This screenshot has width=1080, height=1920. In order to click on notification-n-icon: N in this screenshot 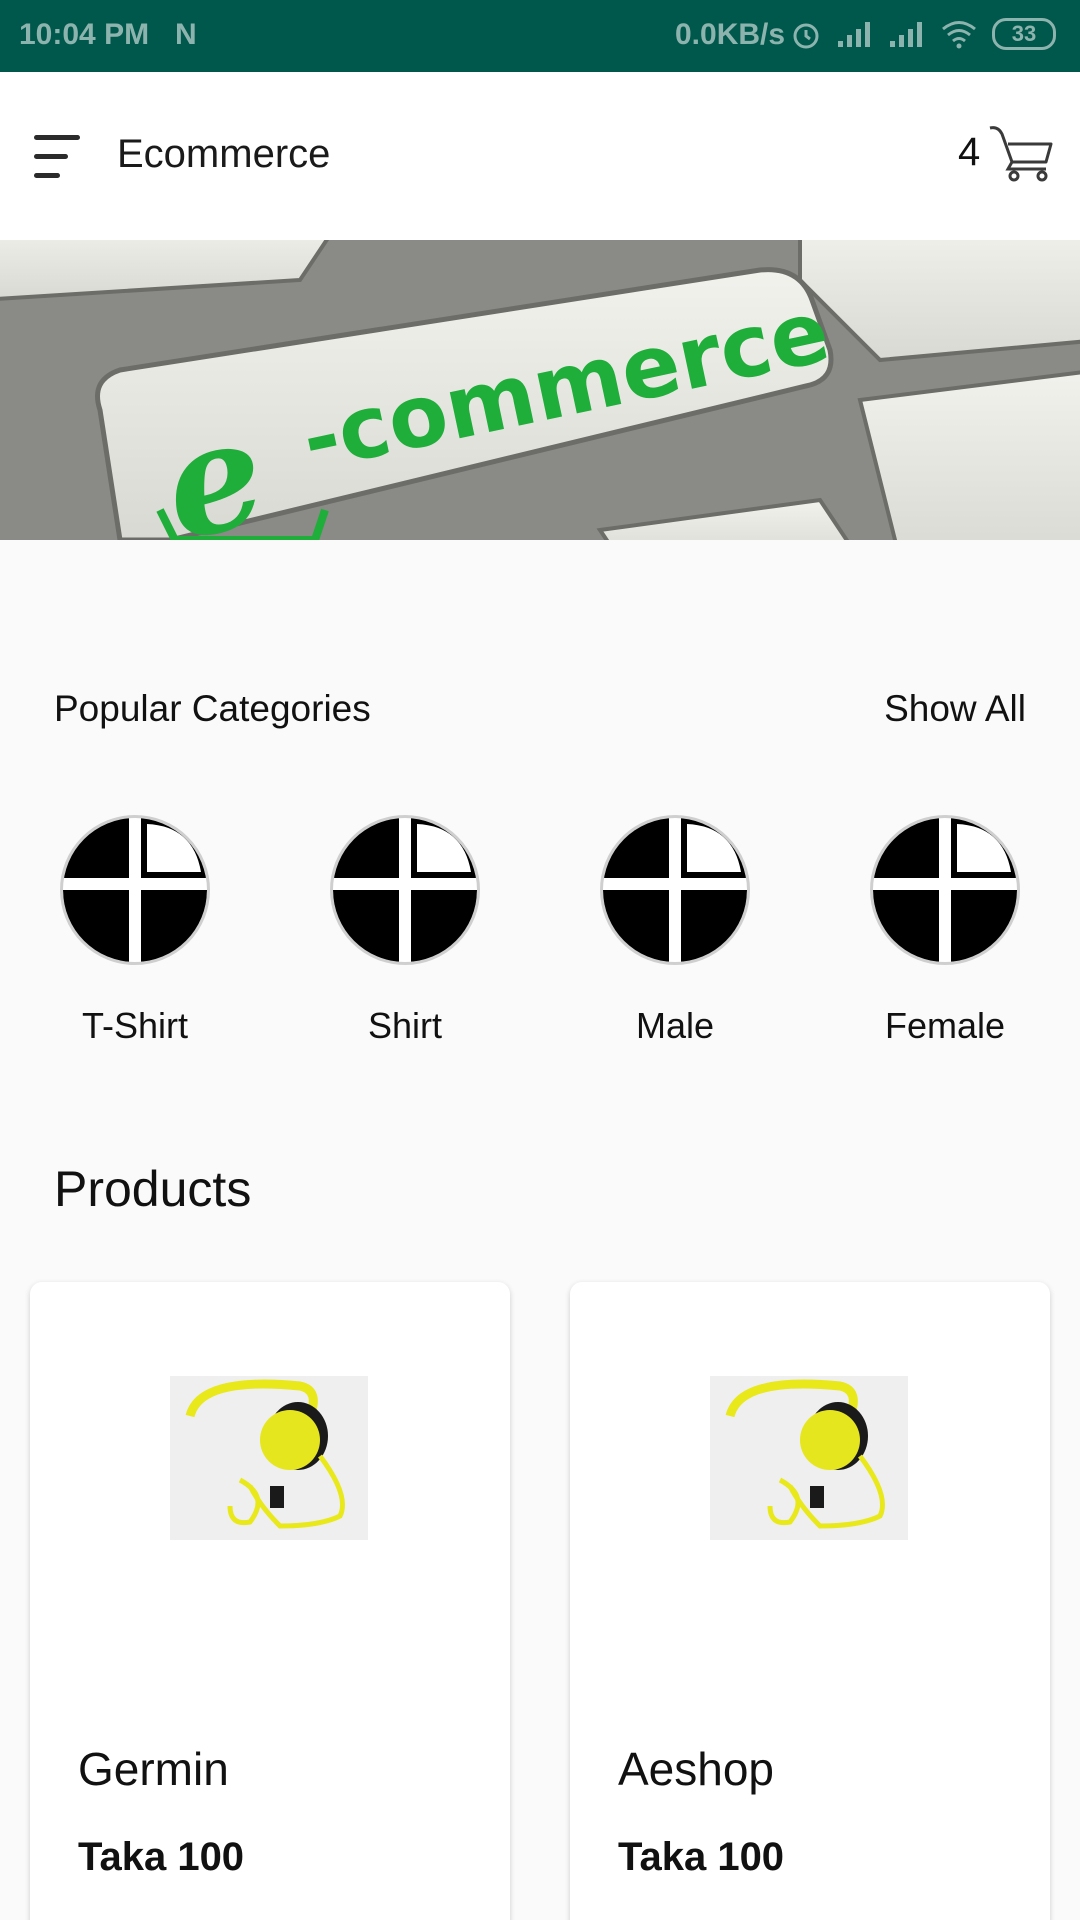, I will do `click(186, 34)`.